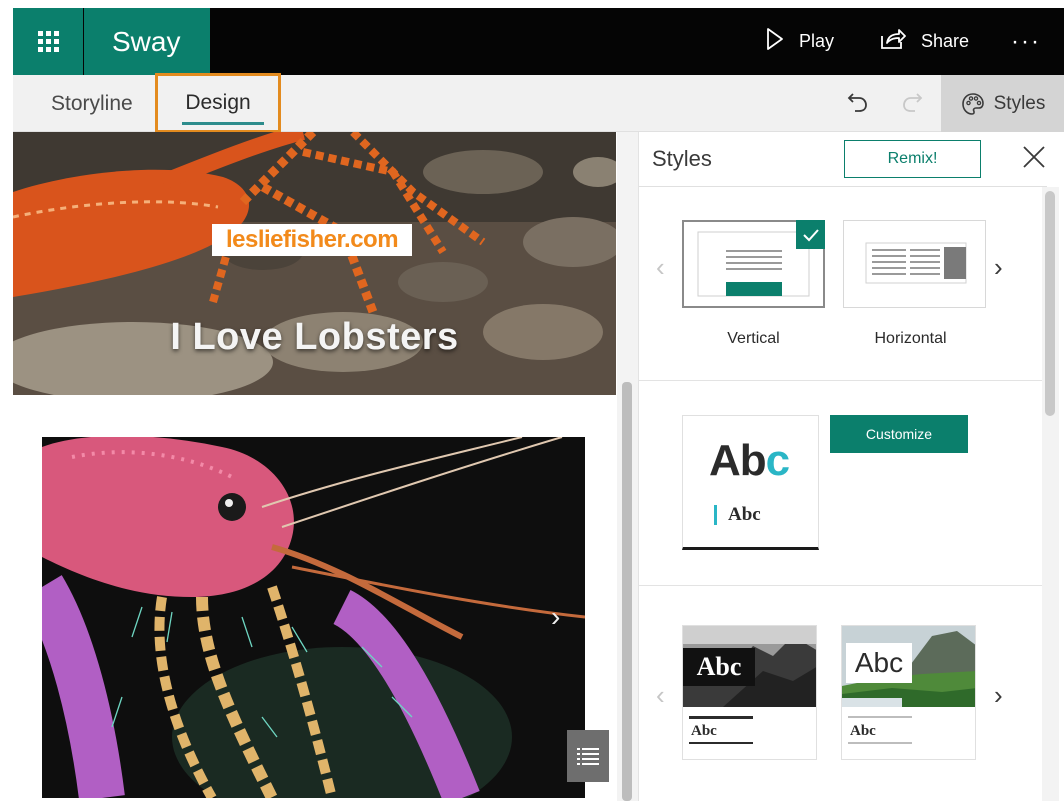 The height and width of the screenshot is (801, 1064). What do you see at coordinates (749, 692) in the screenshot?
I see `style-option-1: Abc Abc` at bounding box center [749, 692].